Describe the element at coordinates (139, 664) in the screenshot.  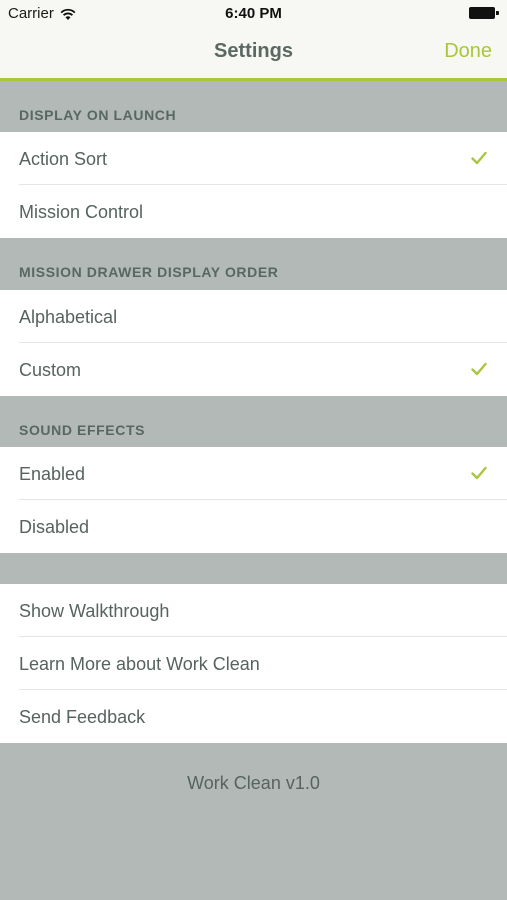
I see `option-label: Learn More about Work Clean` at that location.